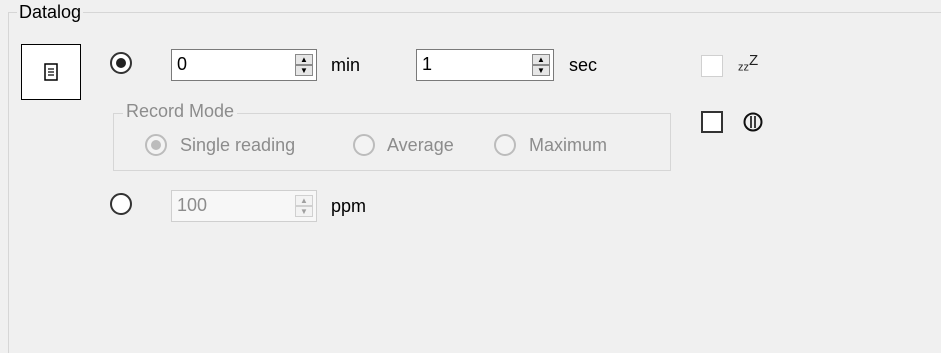 Image resolution: width=941 pixels, height=353 pixels. I want to click on record-average-radio, so click(364, 145).